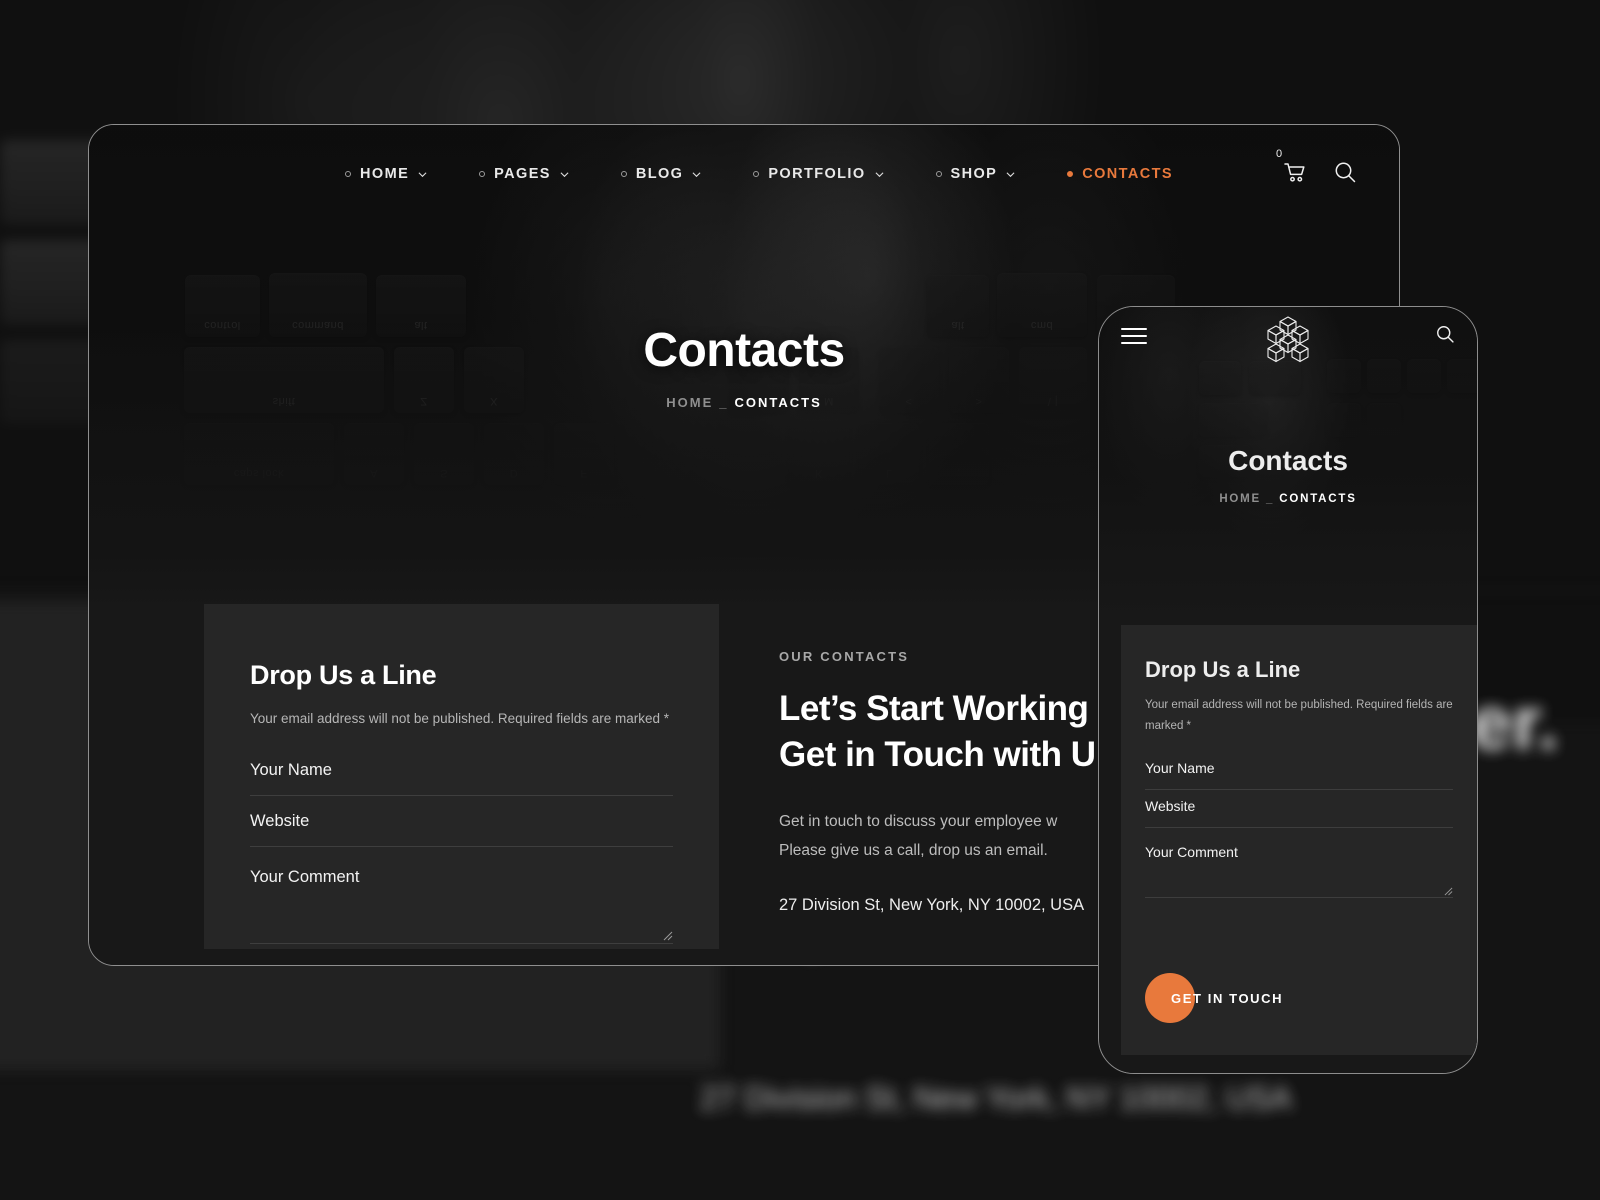 This screenshot has width=1600, height=1200. I want to click on hamburger-menu-icon, so click(1134, 336).